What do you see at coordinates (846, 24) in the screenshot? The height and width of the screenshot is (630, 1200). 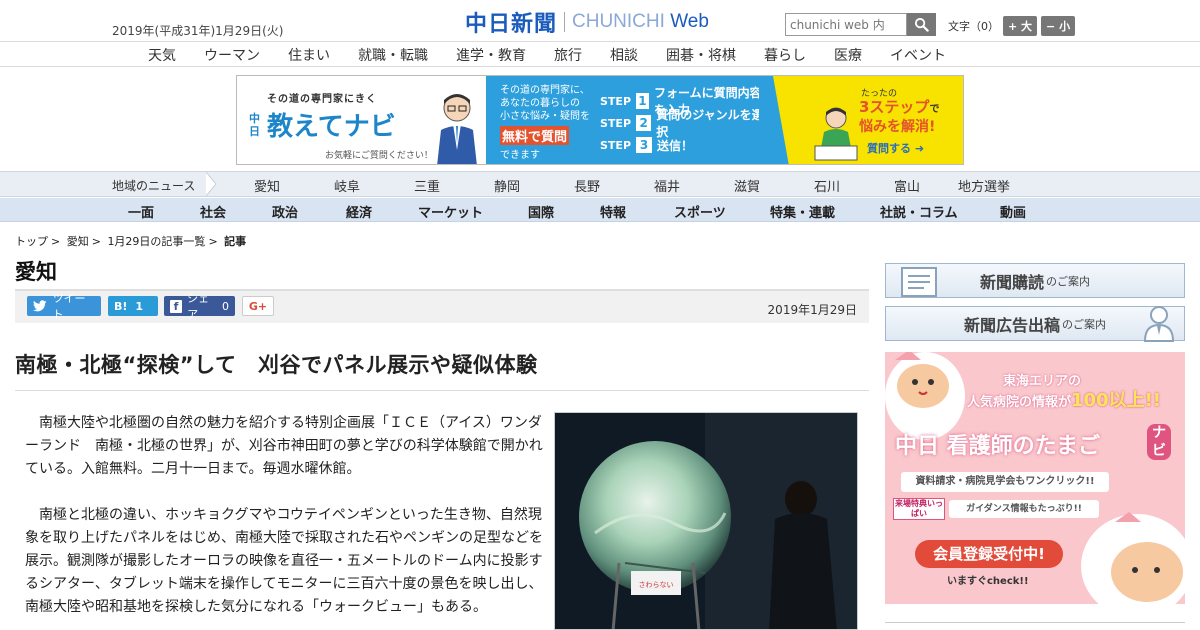 I see `search-input` at bounding box center [846, 24].